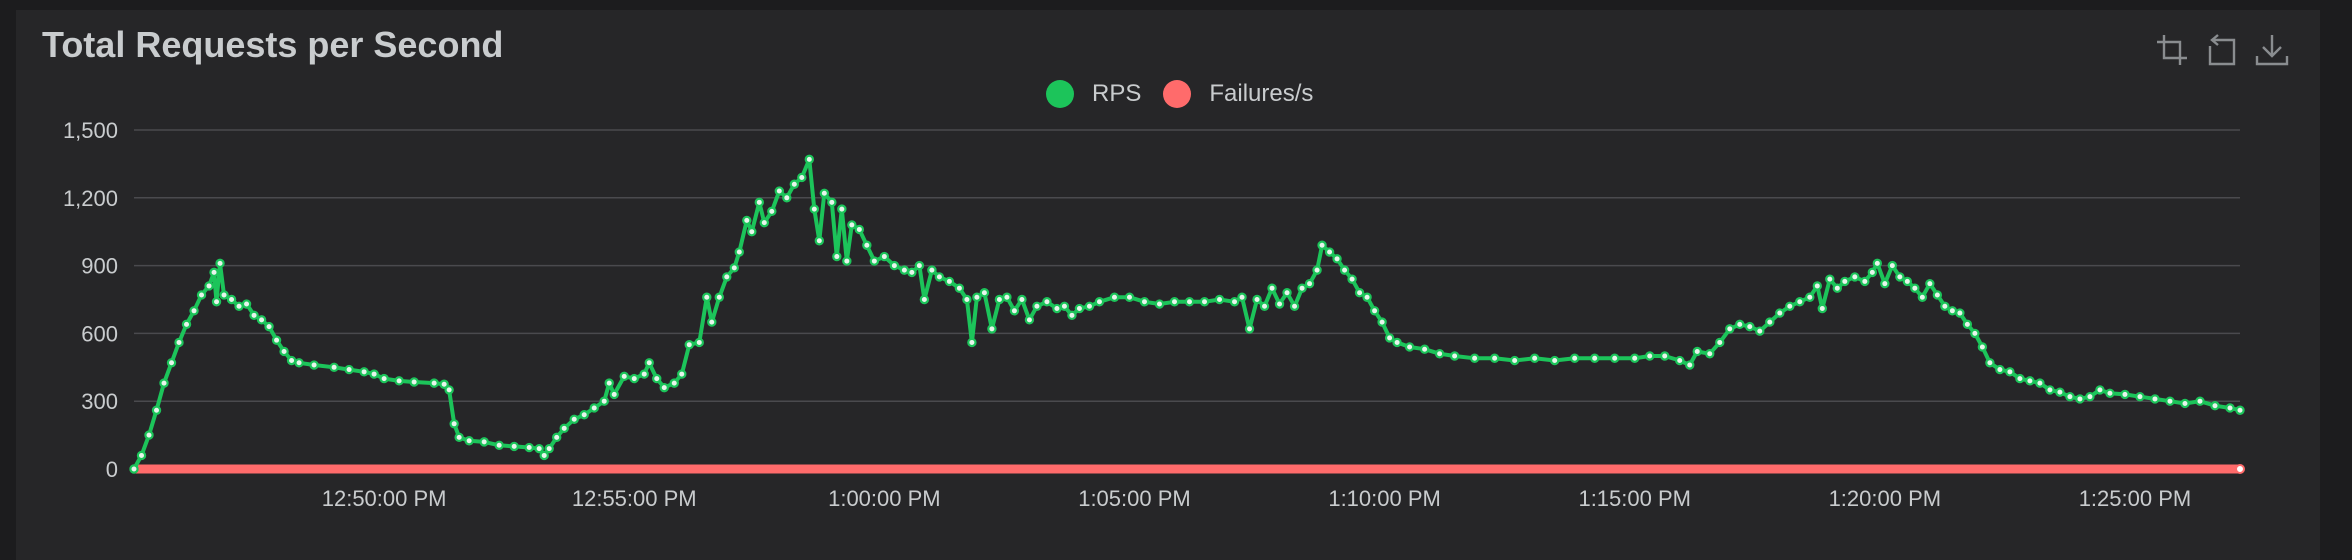 The height and width of the screenshot is (560, 2352). I want to click on x-tick-label: 1:25:00 PM, so click(2135, 498).